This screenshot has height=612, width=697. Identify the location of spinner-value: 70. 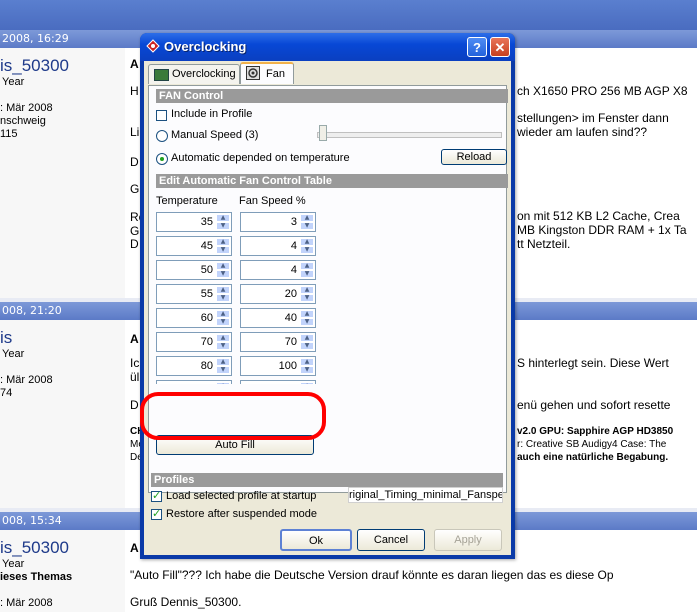
(206, 342).